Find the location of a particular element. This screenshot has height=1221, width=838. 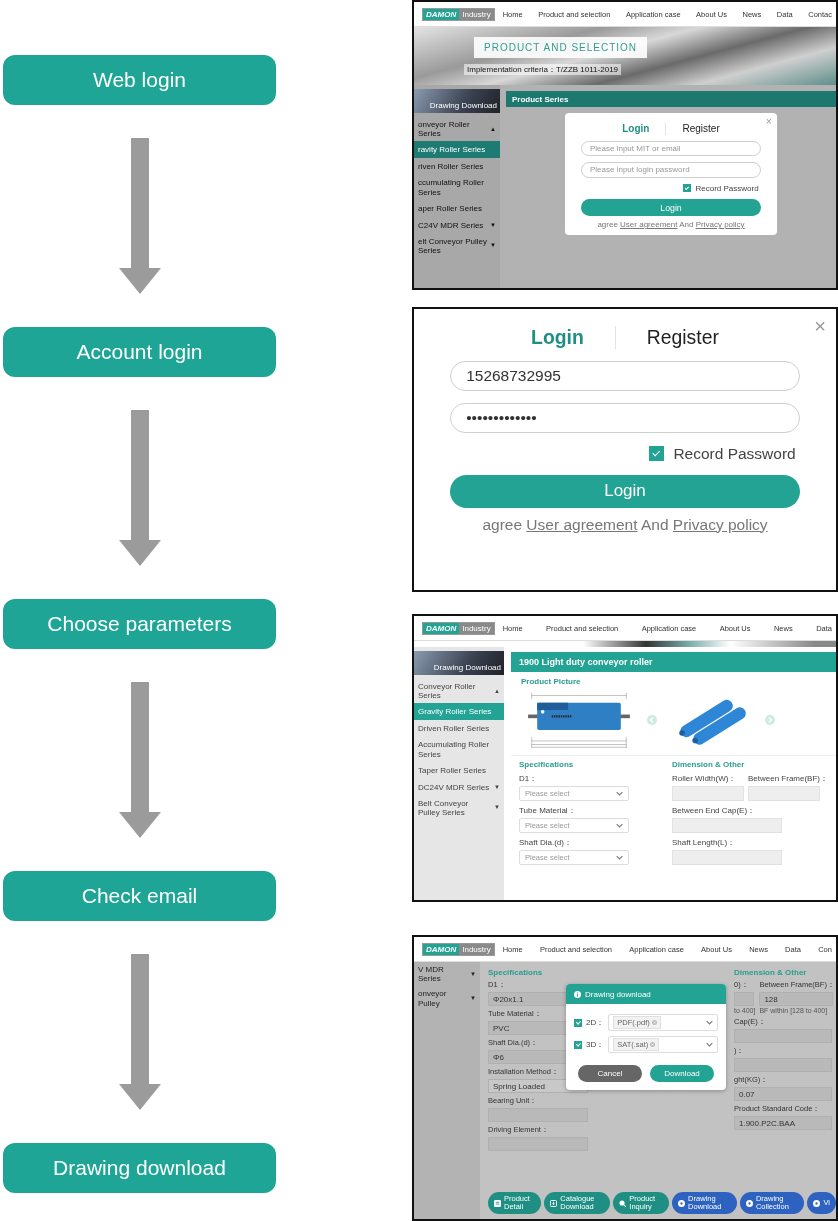

sidebar-item: aper Roller Series is located at coordinates (457, 208).